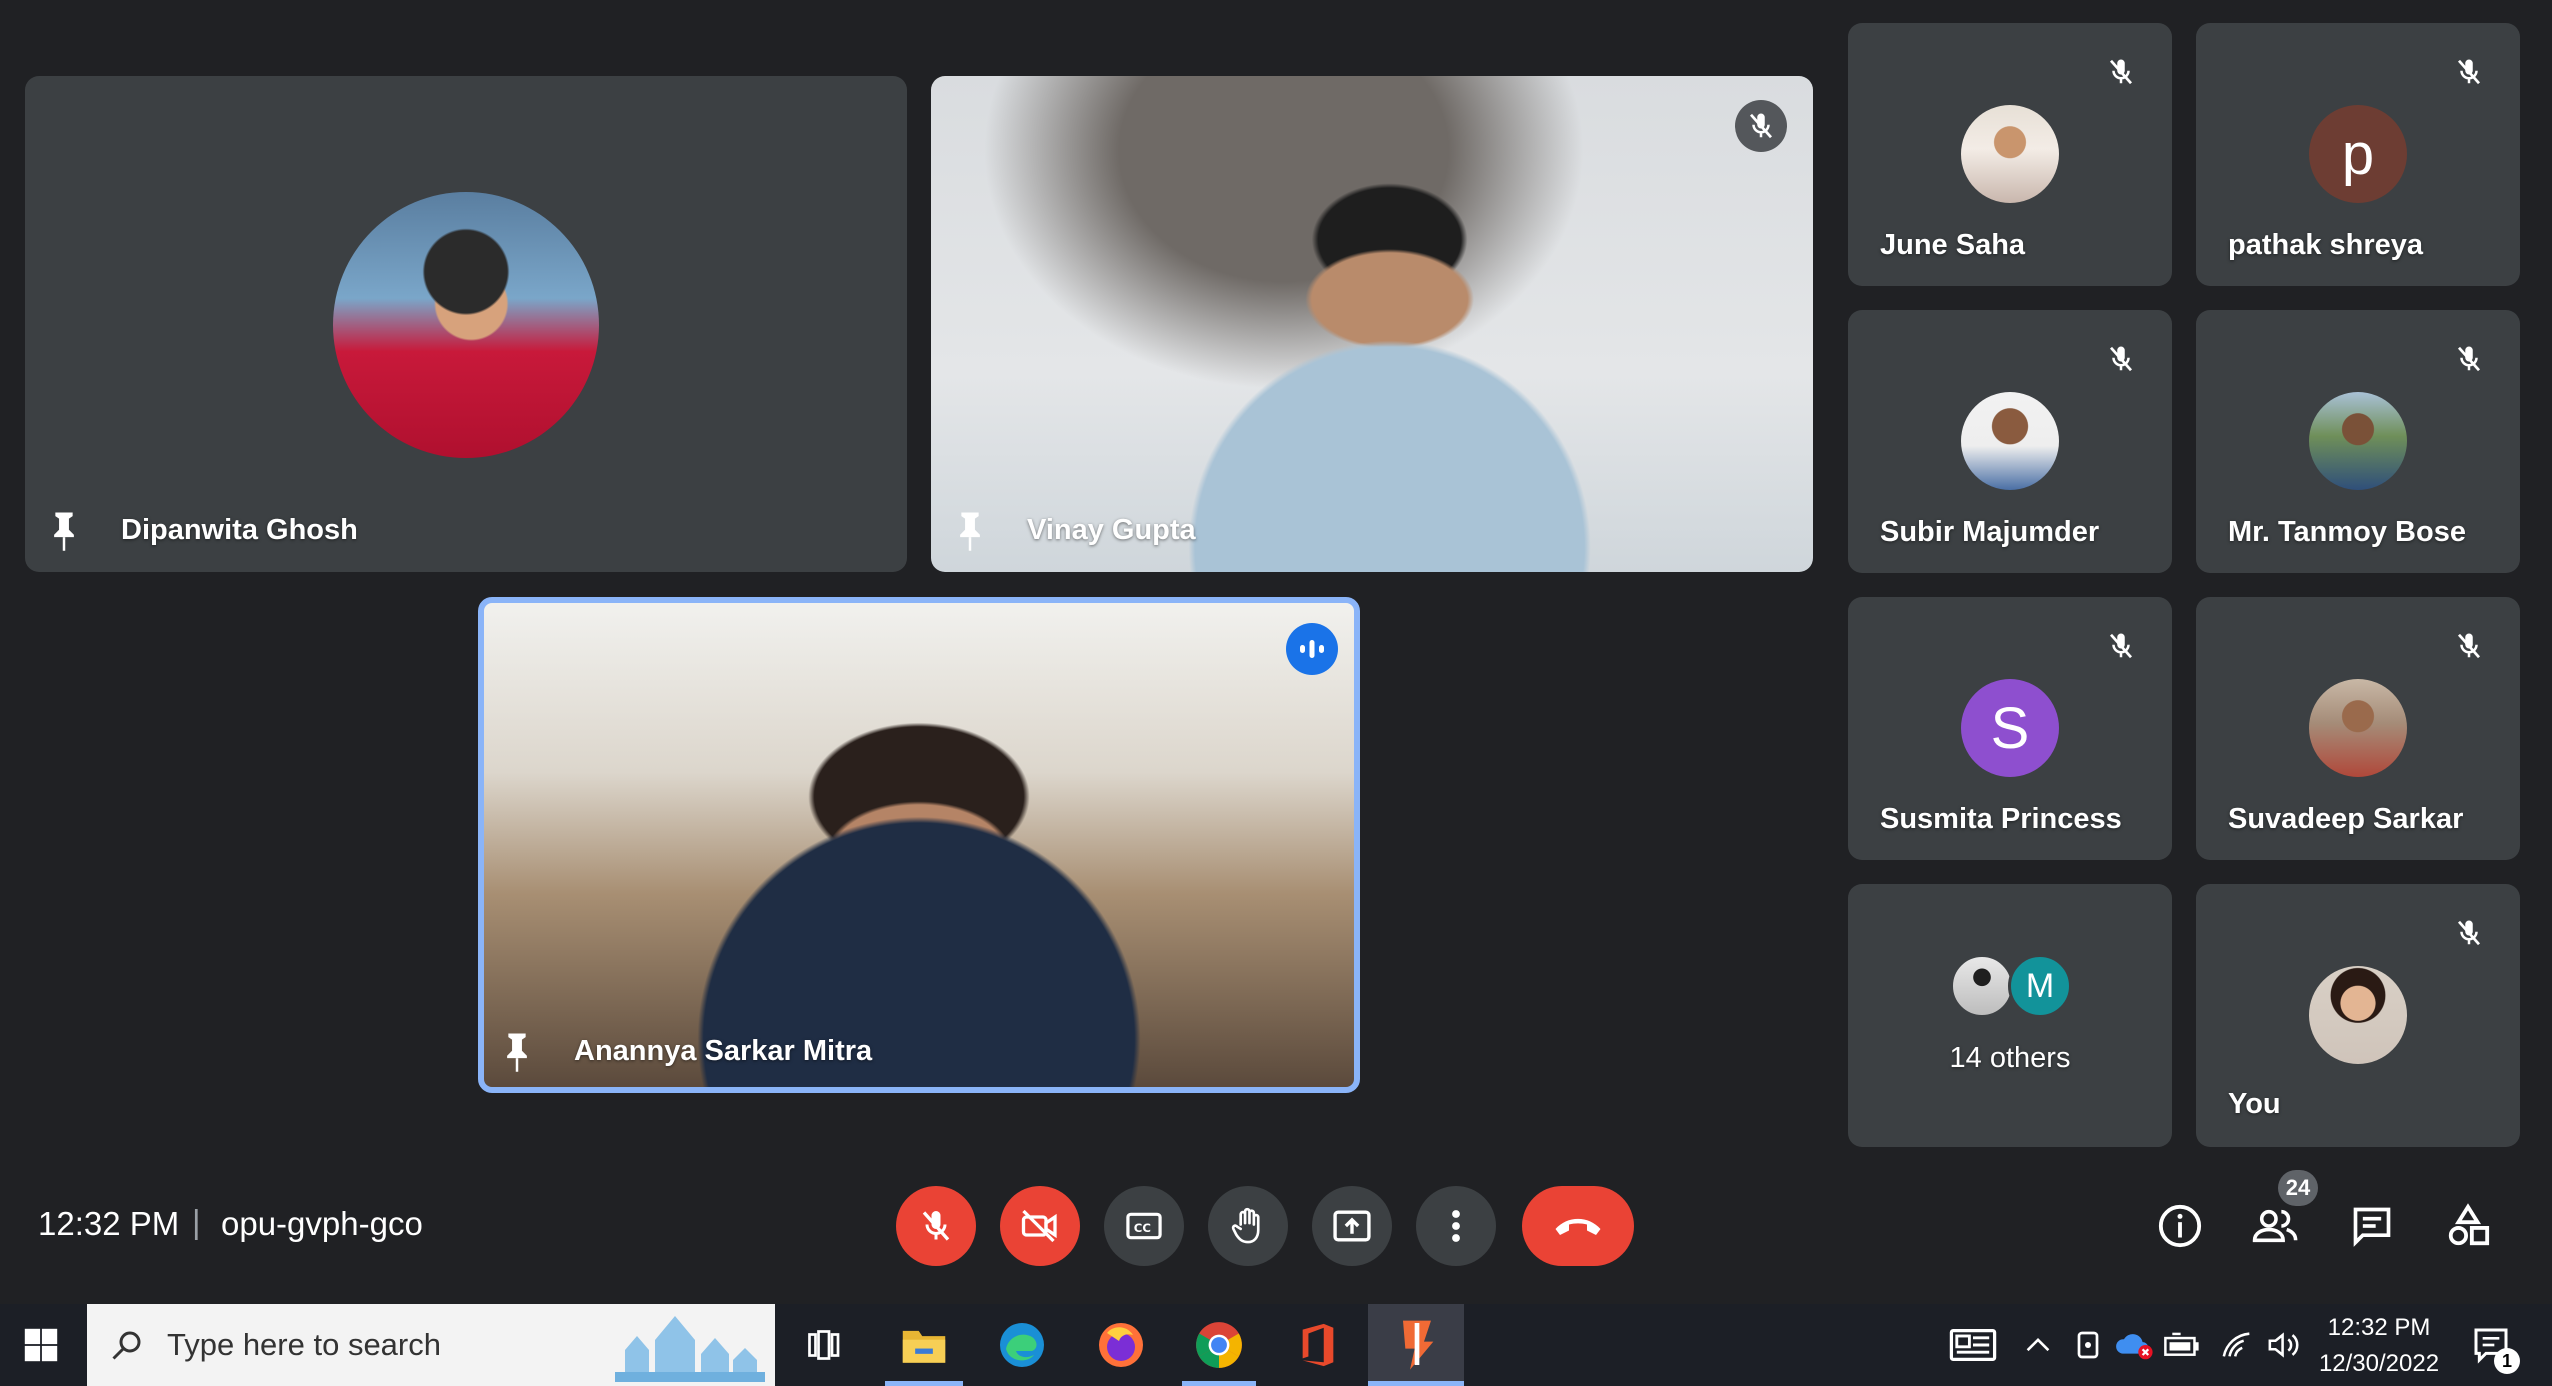 The width and height of the screenshot is (2552, 1386). I want to click on meet-active-indicator, so click(1416, 1383).